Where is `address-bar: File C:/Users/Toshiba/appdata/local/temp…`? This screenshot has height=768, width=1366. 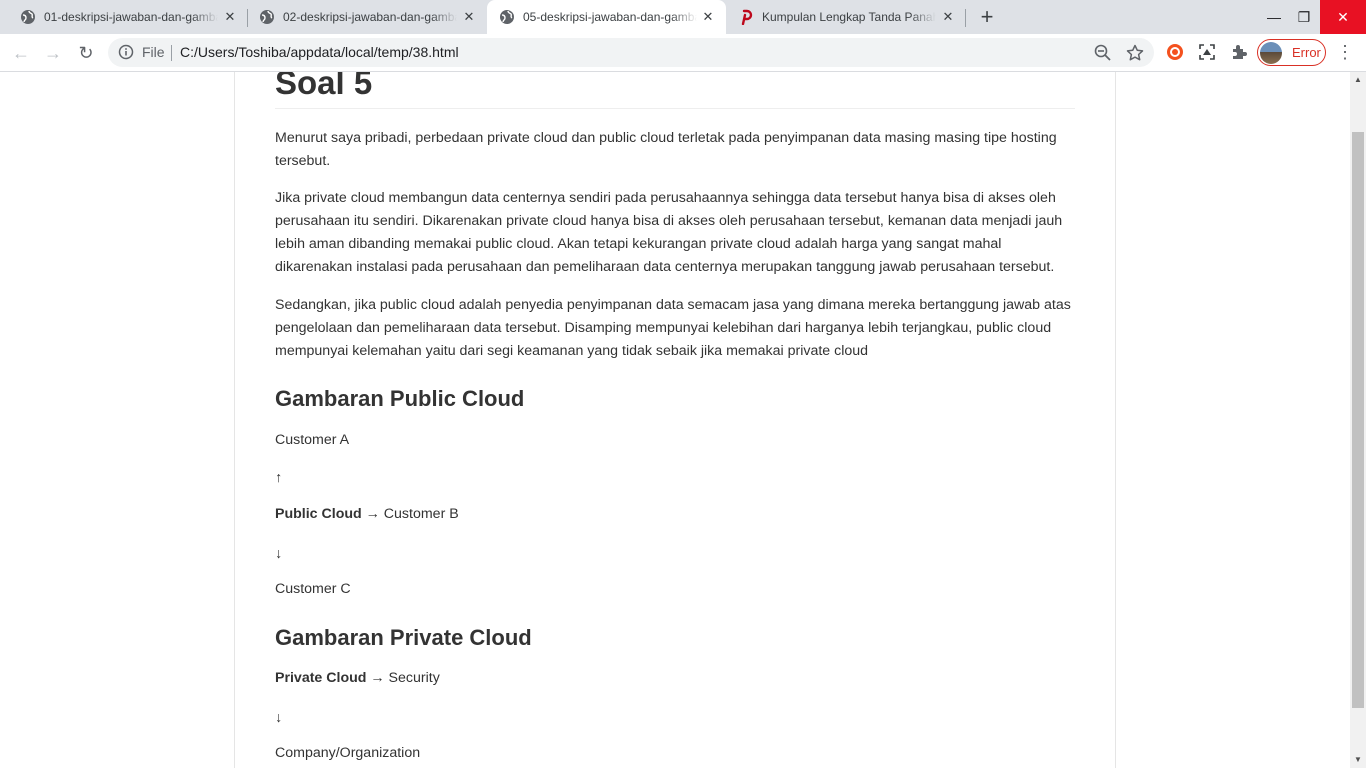 address-bar: File C:/Users/Toshiba/appdata/local/temp… is located at coordinates (631, 52).